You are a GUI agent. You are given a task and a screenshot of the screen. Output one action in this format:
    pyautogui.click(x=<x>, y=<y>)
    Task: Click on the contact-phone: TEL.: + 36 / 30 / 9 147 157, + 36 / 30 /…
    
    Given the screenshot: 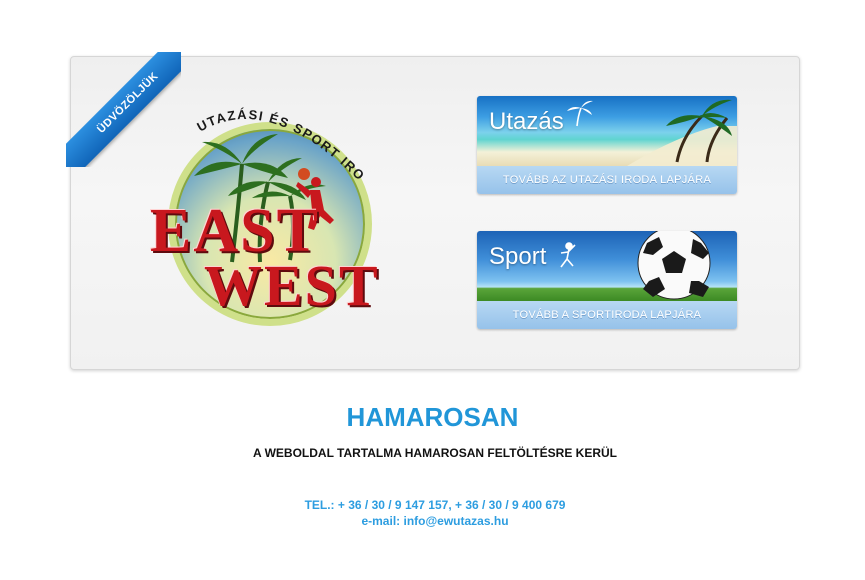 What is the action you would take?
    pyautogui.click(x=435, y=505)
    